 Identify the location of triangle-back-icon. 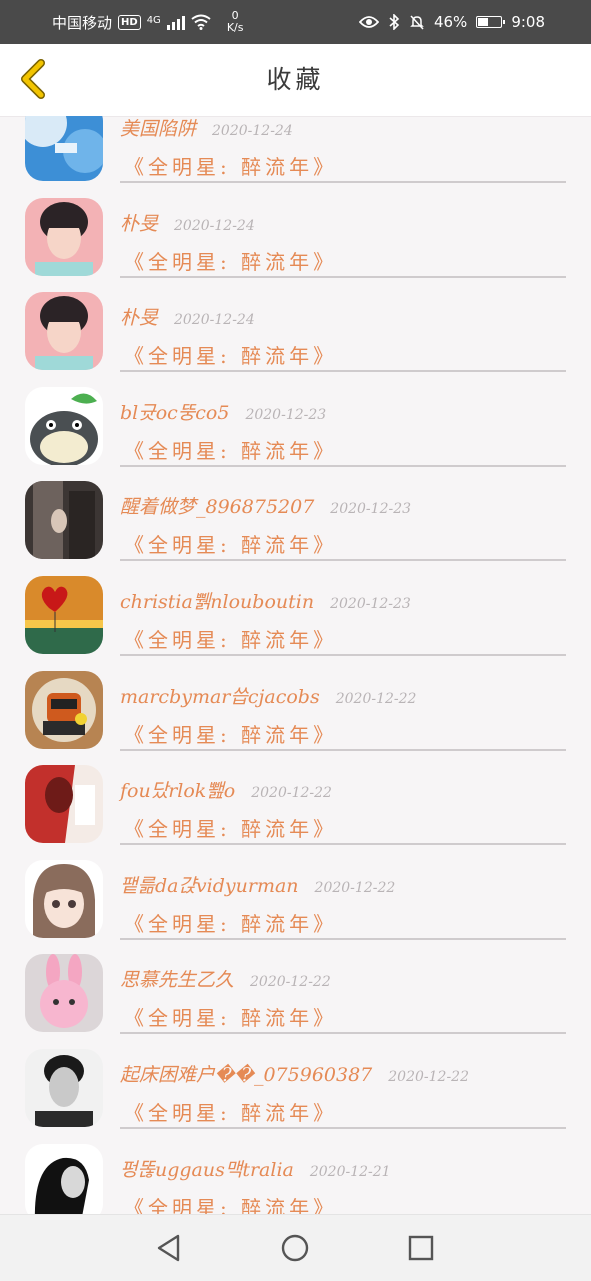
(168, 1248).